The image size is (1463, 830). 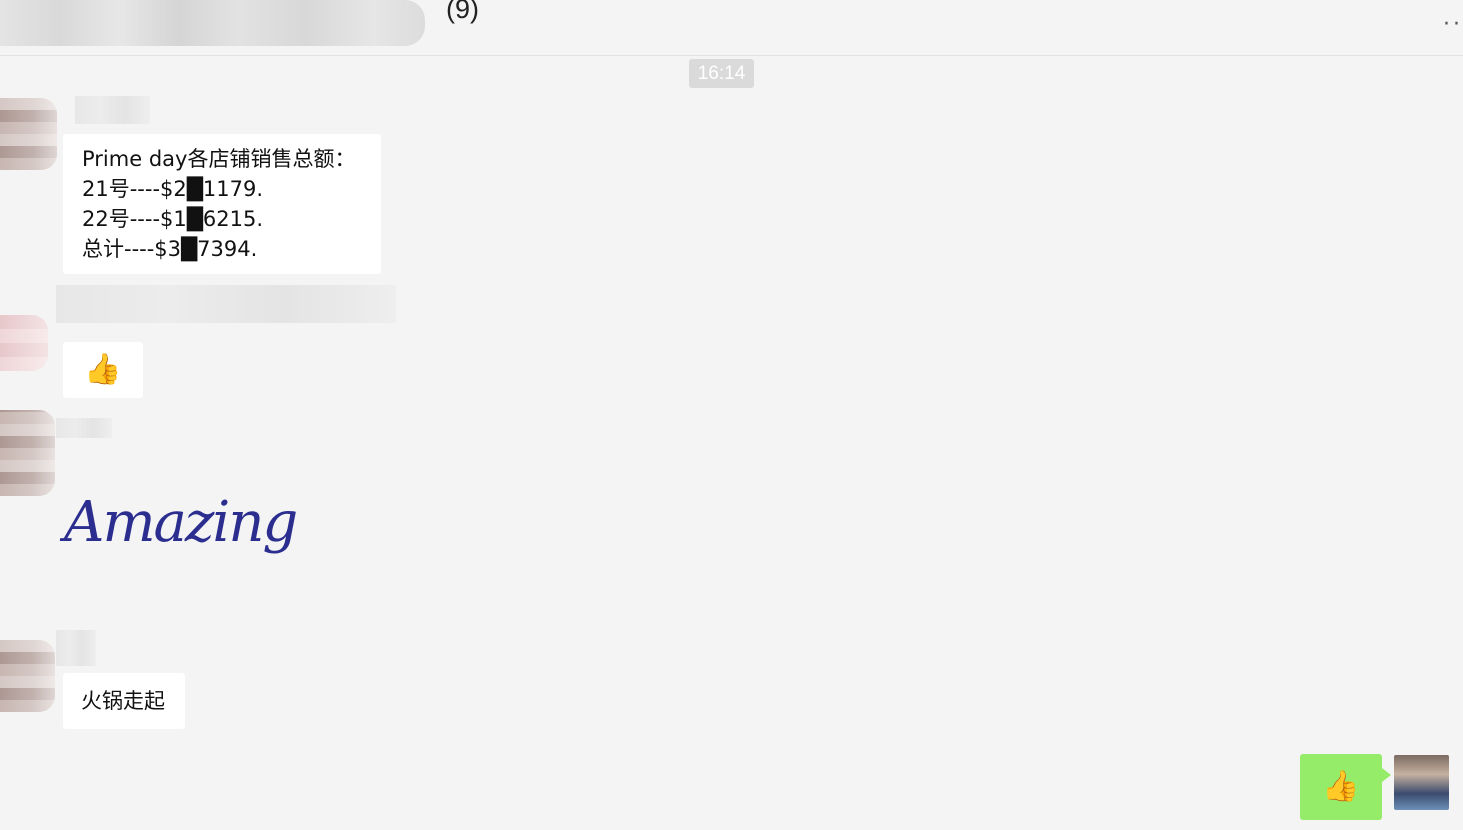 I want to click on sticker-text: Amazing, so click(x=181, y=522).